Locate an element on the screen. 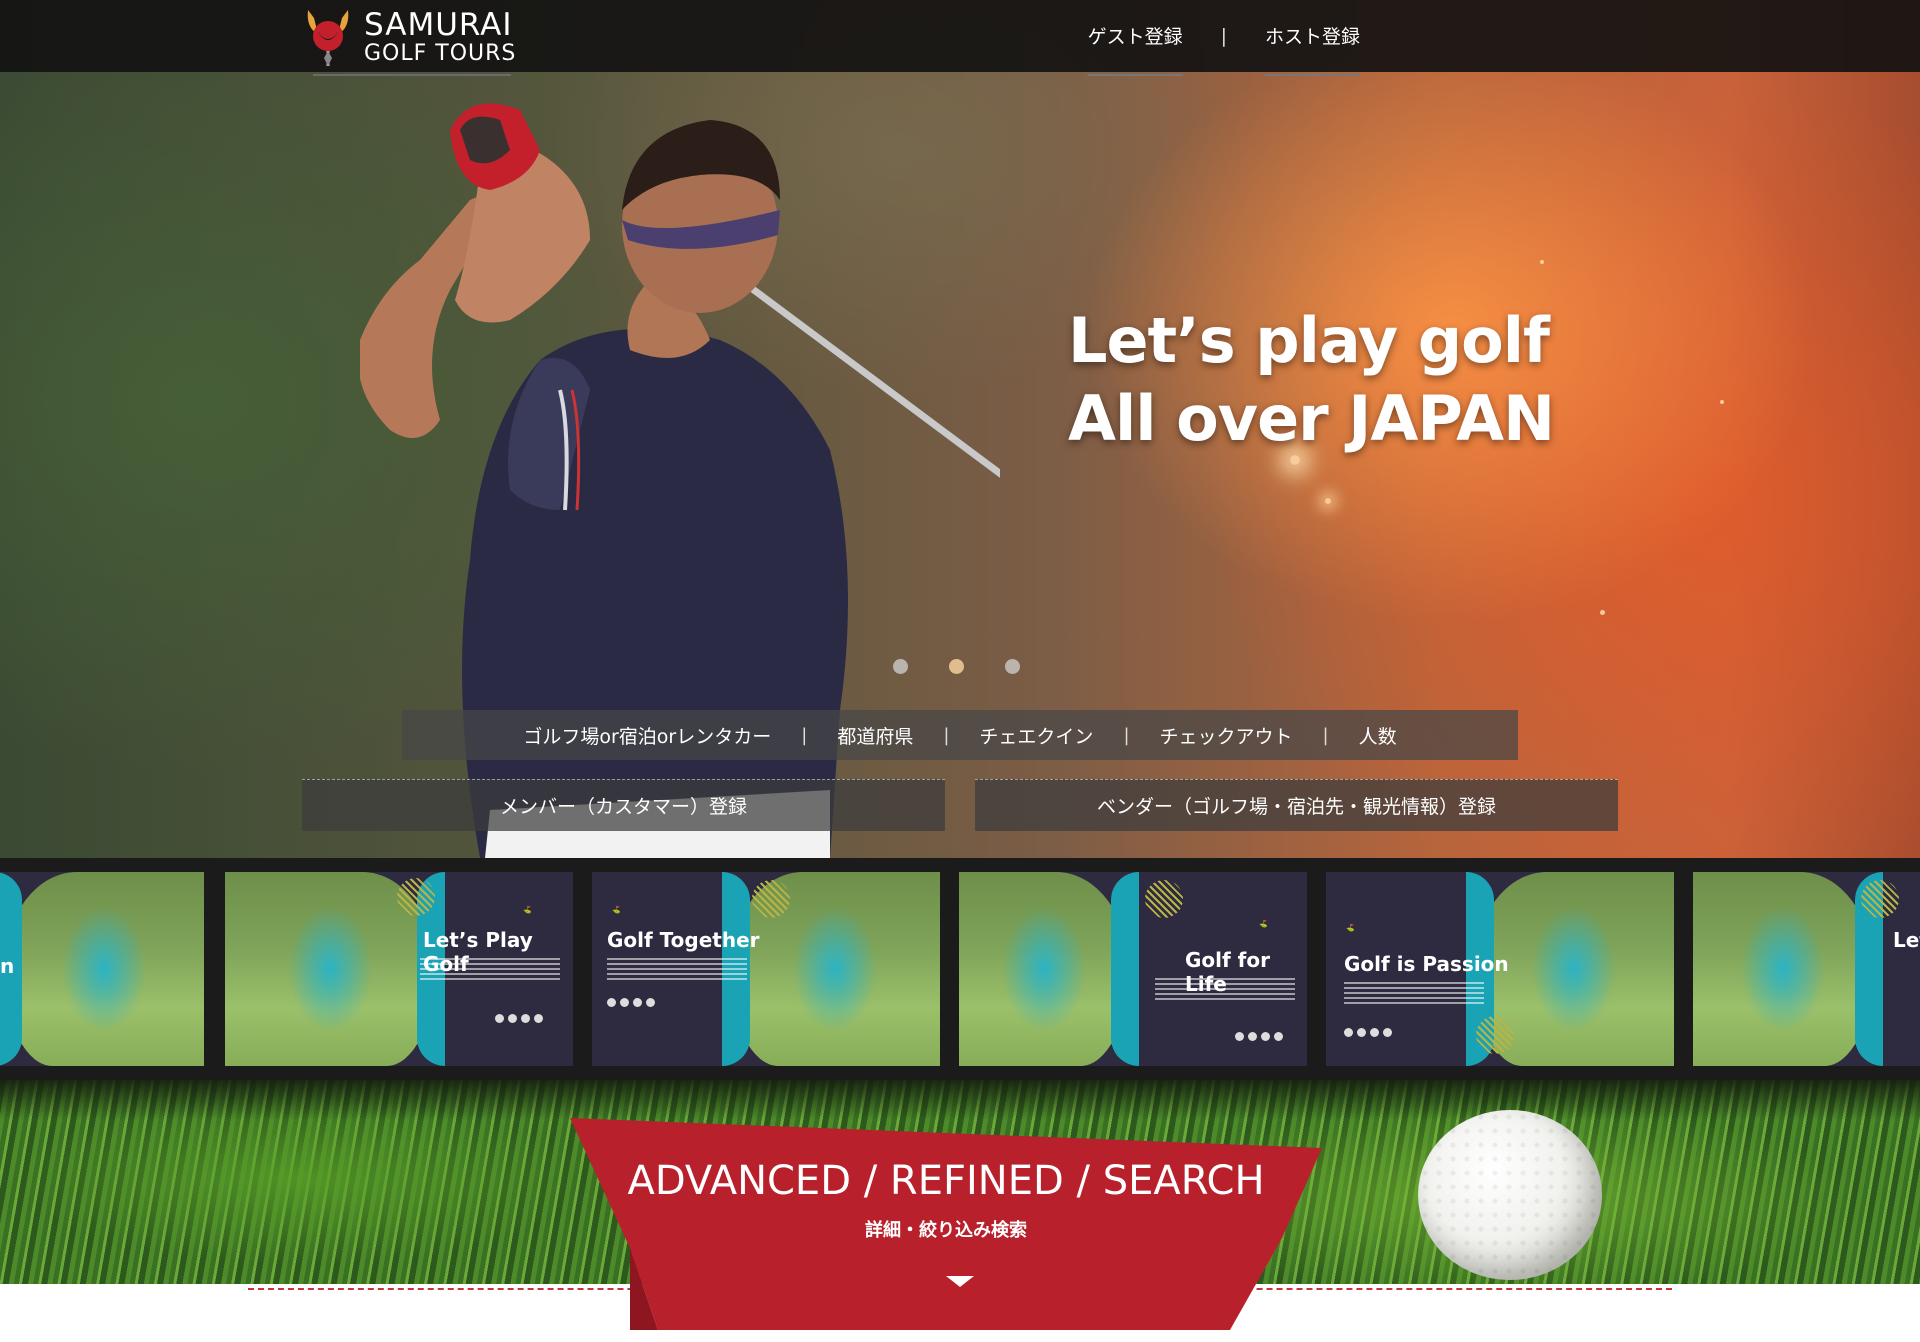 The width and height of the screenshot is (1920, 1342). site-logo: SAMURAI GOLF TOURS is located at coordinates (408, 37).